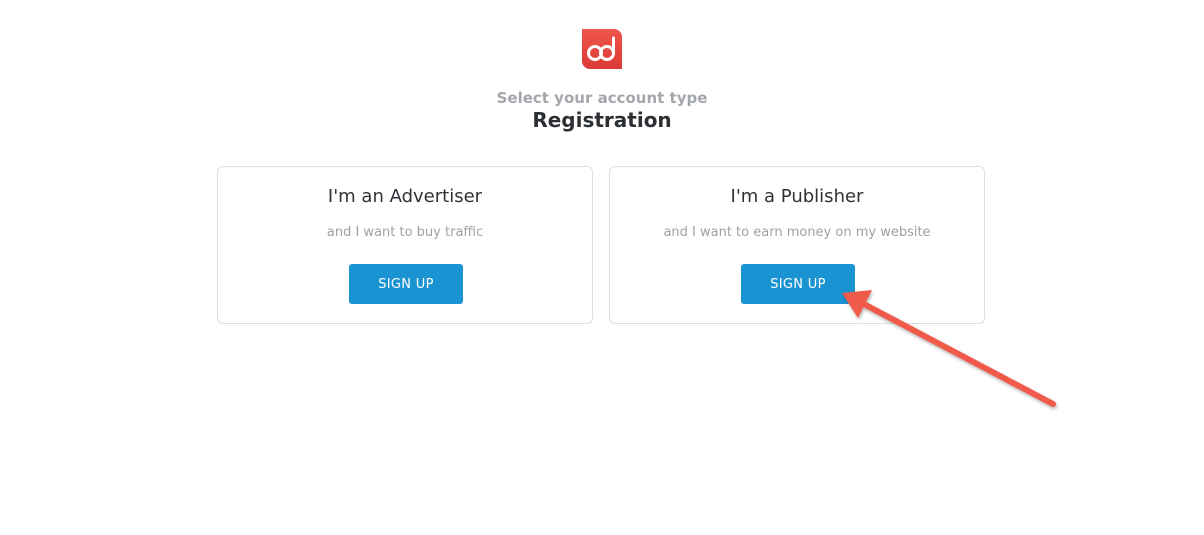  Describe the element at coordinates (949, 348) in the screenshot. I see `pointer-arrow-icon` at that location.